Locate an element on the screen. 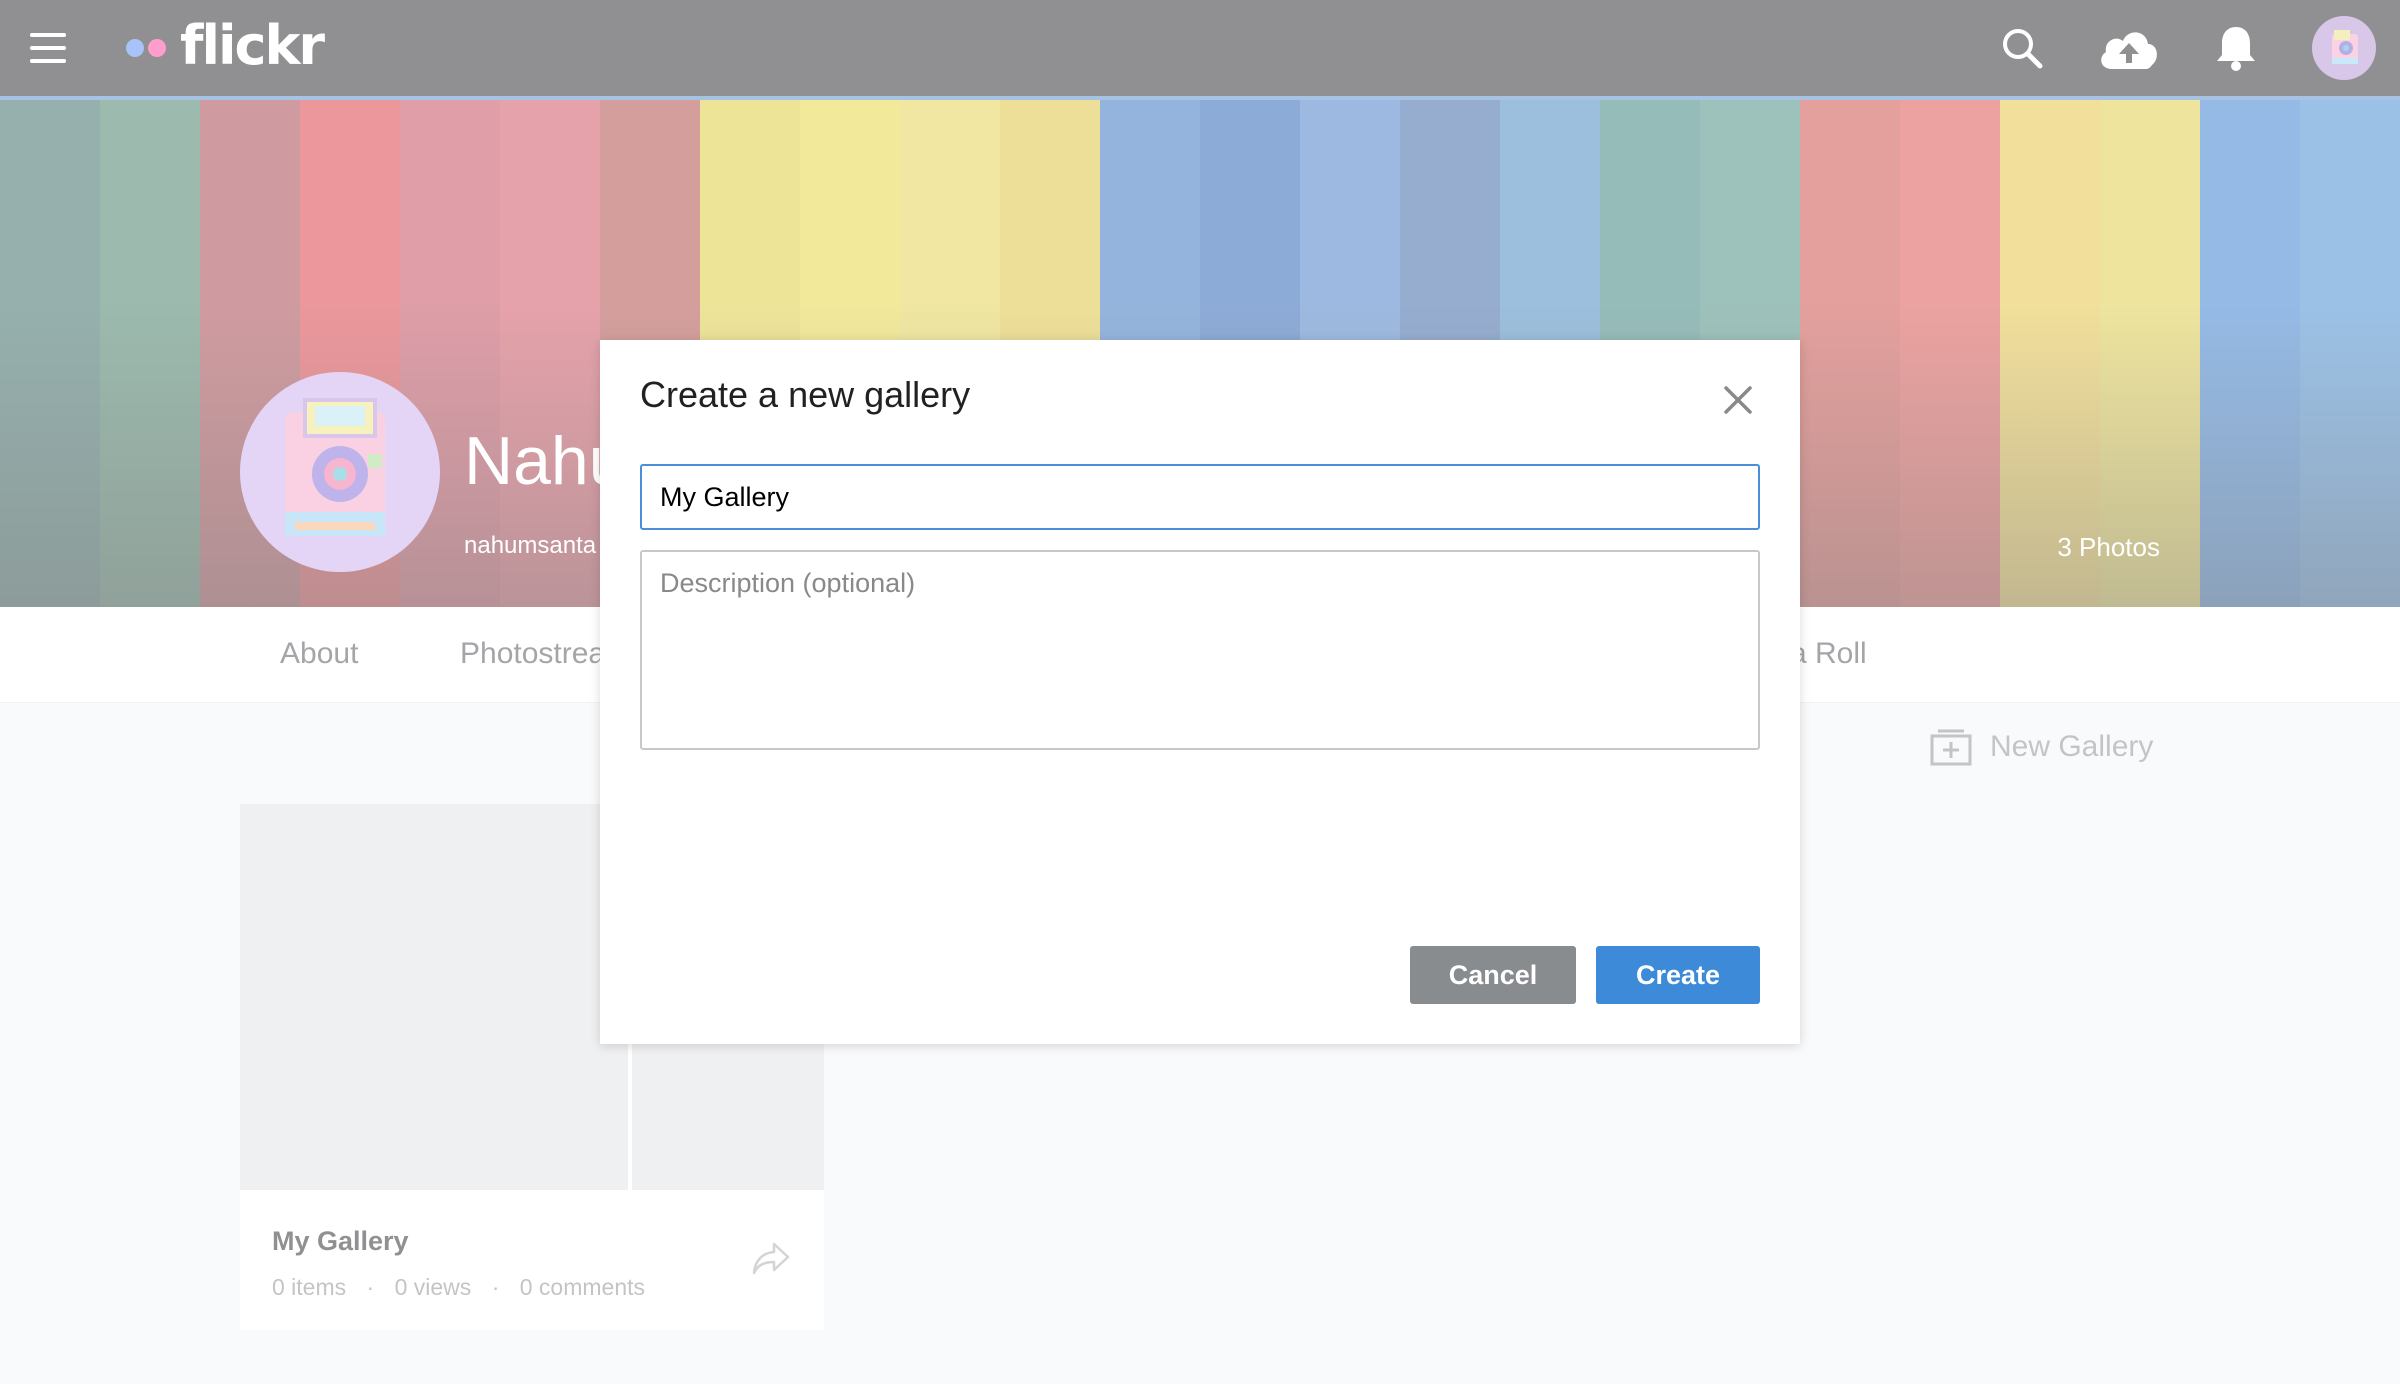  gallery-description-input is located at coordinates (1200, 650).